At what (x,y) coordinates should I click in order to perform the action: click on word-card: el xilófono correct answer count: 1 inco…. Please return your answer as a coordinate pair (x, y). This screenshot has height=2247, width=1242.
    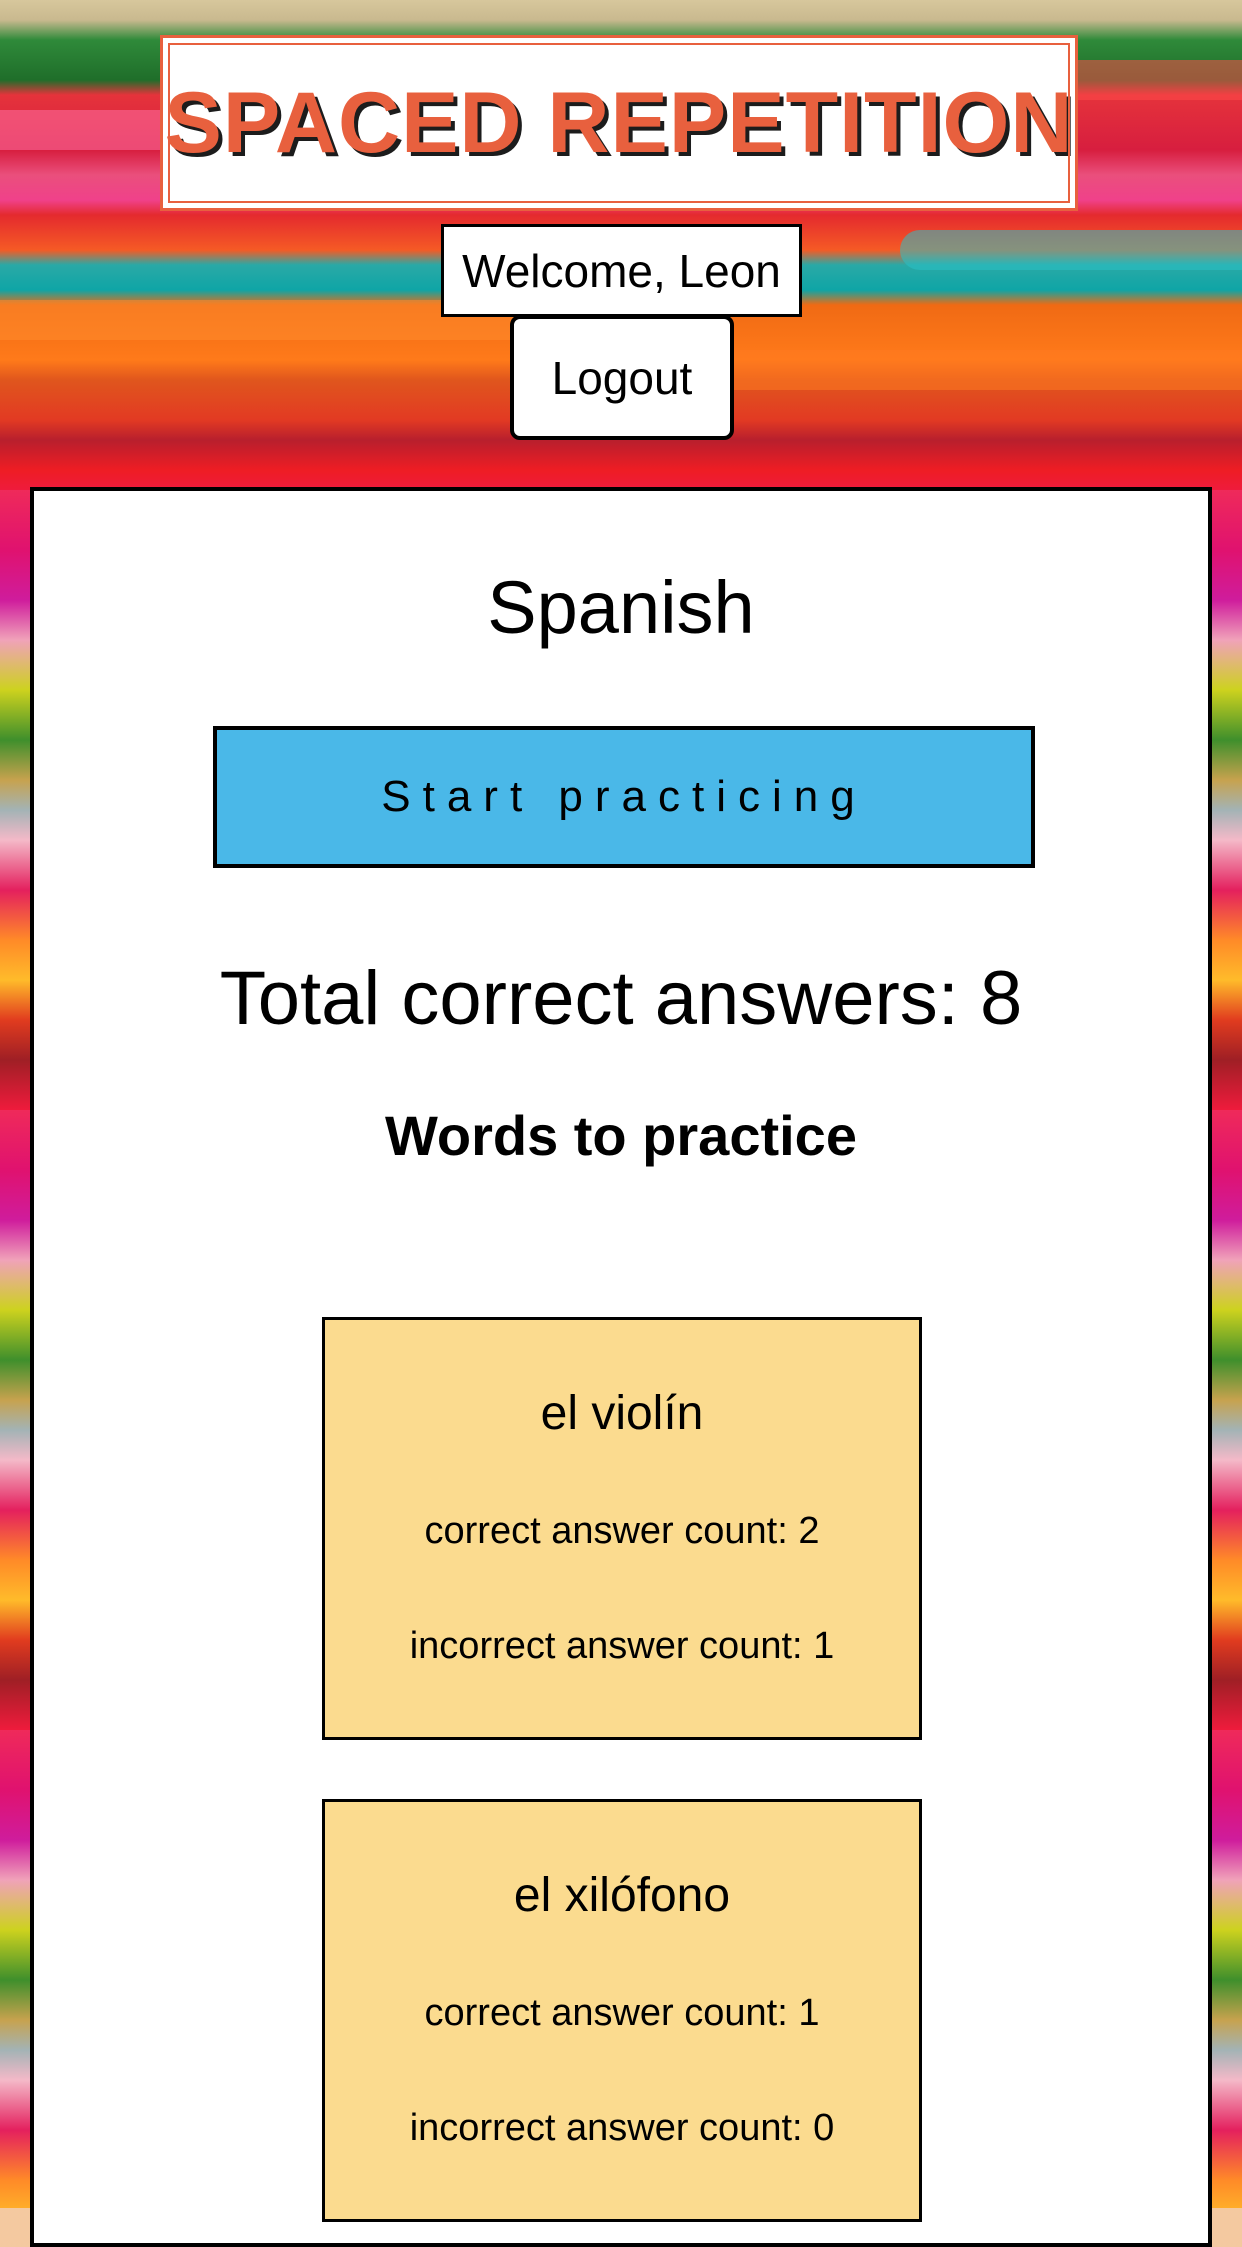
    Looking at the image, I should click on (622, 2010).